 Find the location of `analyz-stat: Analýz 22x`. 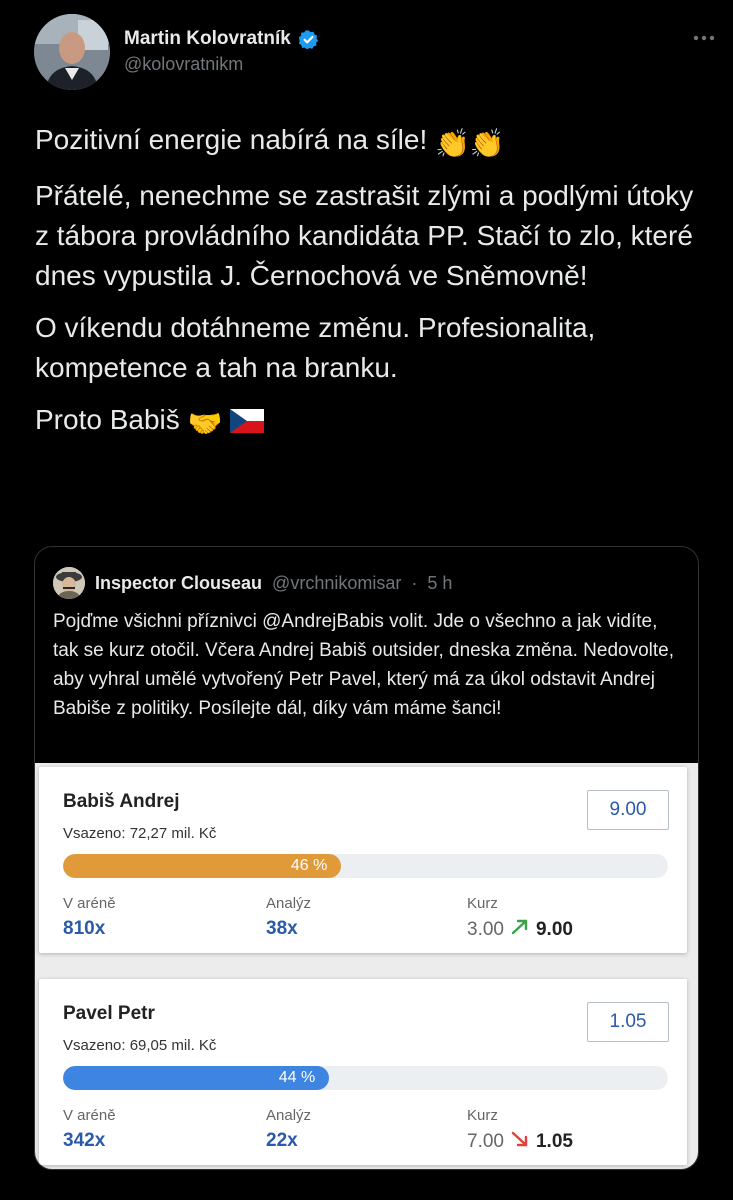

analyz-stat: Analýz 22x is located at coordinates (288, 1129).